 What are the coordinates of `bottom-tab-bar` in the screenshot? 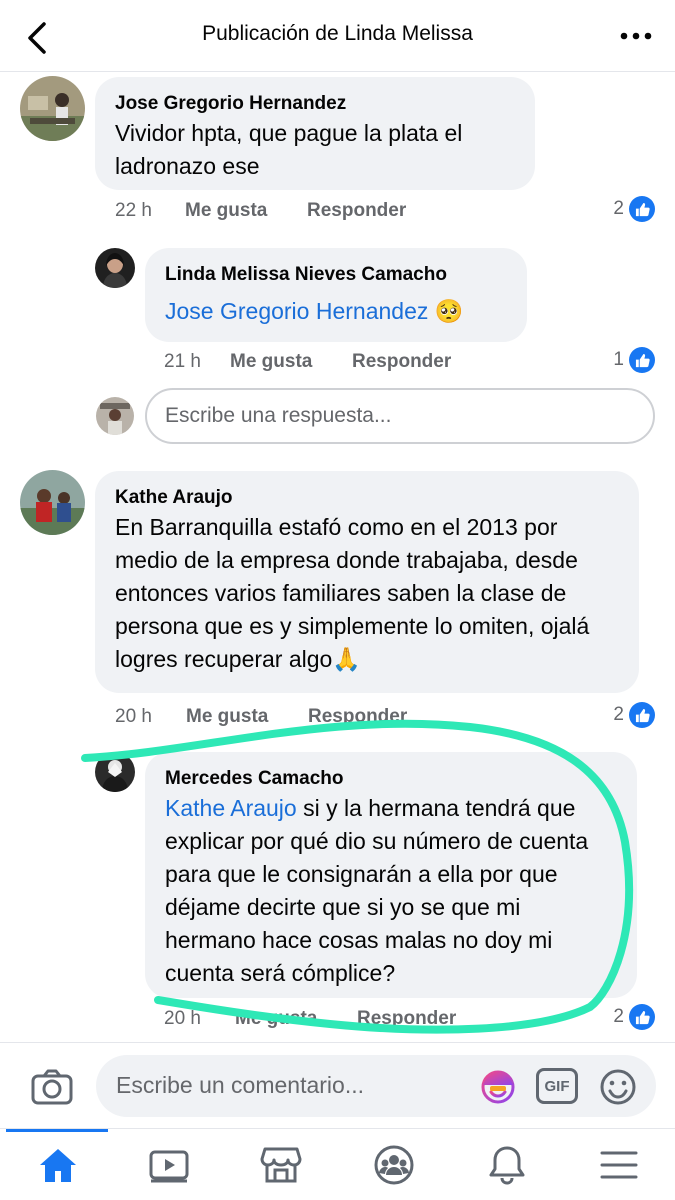 It's located at (337, 1164).